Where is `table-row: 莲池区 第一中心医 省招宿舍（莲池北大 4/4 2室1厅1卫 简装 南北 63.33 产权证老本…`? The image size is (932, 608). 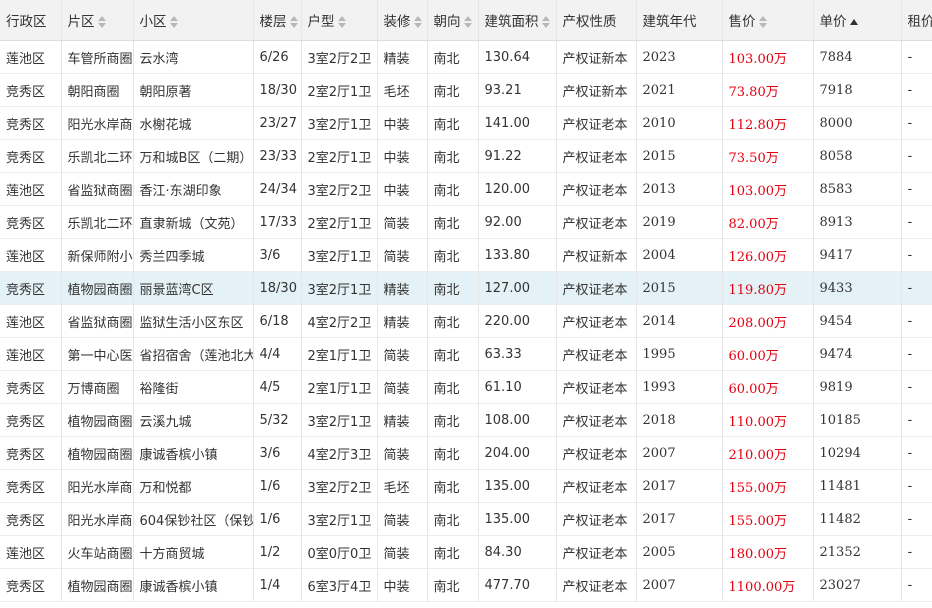 table-row: 莲池区 第一中心医 省招宿舍（莲池北大 4/4 2室1厅1卫 简装 南北 63.33 产权证老本… is located at coordinates (466, 354).